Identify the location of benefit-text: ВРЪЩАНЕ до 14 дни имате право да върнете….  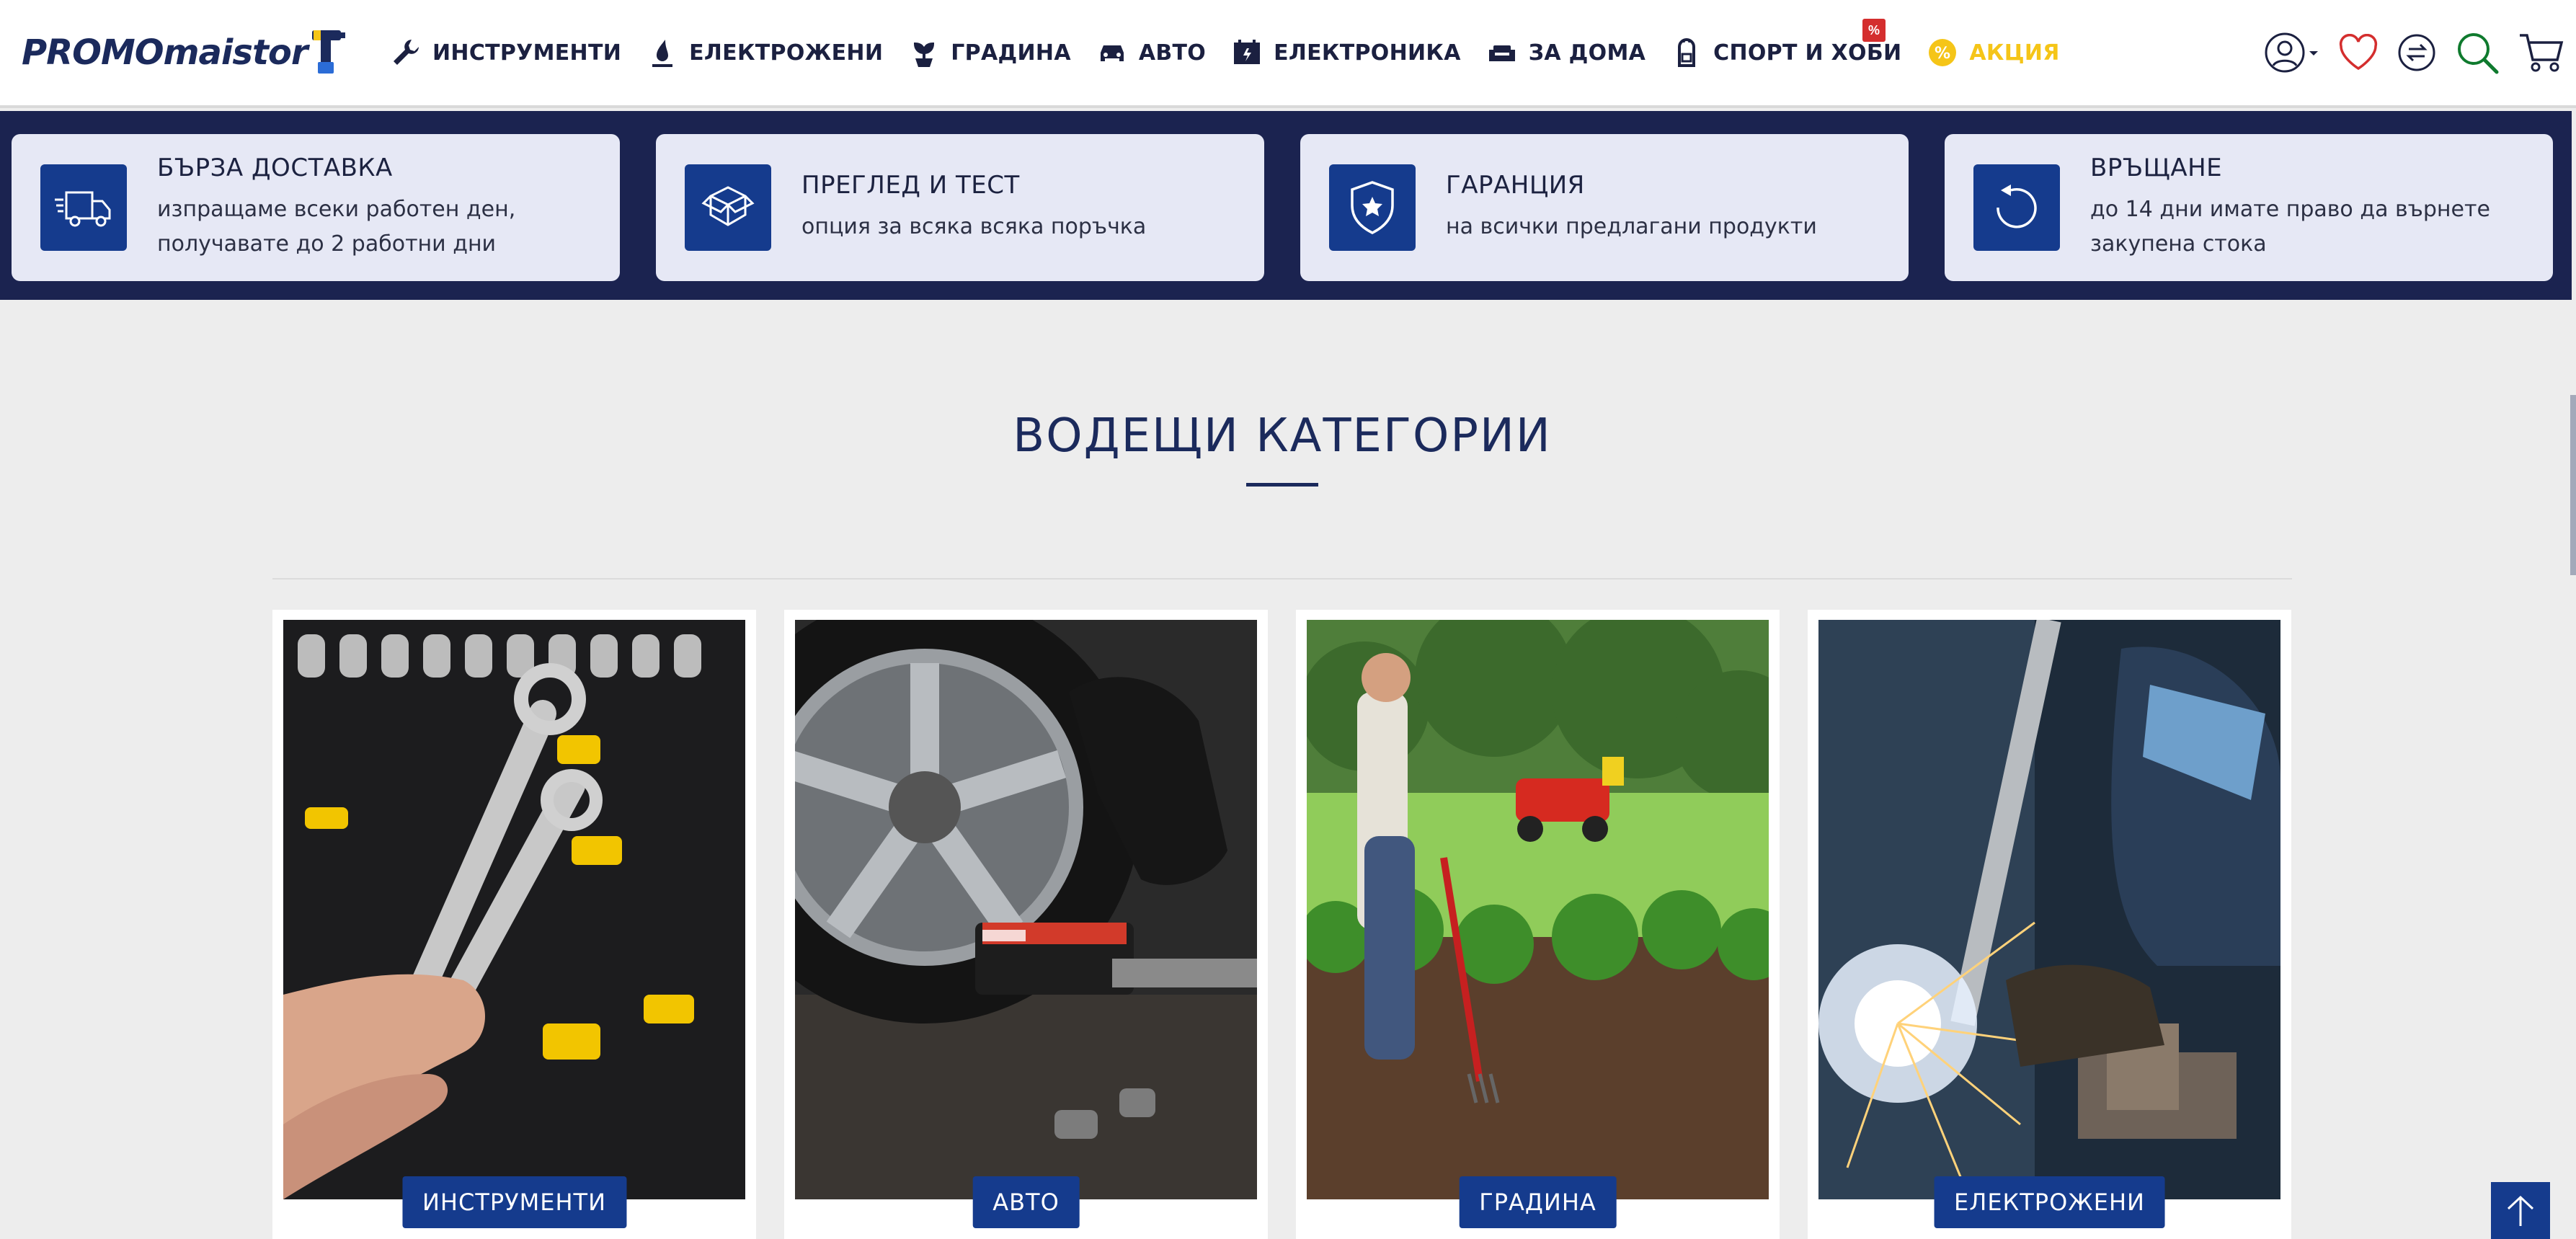
(2313, 208).